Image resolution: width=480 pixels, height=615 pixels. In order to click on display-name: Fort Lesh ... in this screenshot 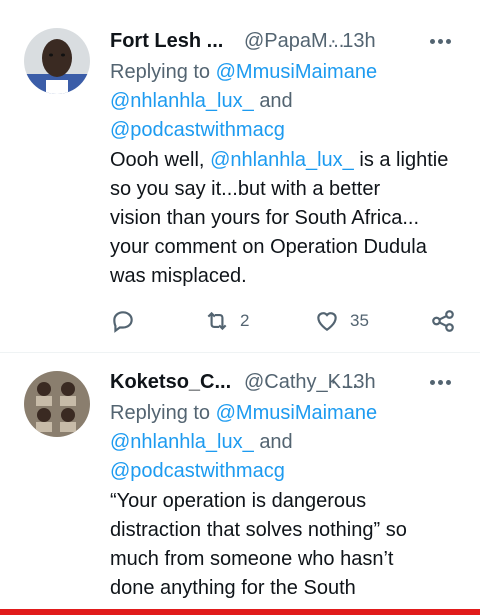, I will do `click(166, 41)`.